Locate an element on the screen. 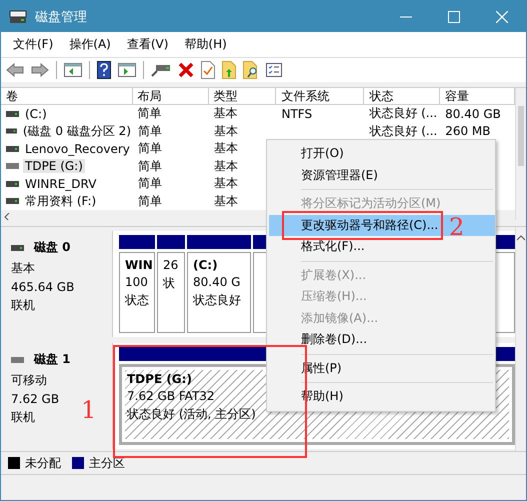  table-cell-text: NTFS is located at coordinates (297, 113).